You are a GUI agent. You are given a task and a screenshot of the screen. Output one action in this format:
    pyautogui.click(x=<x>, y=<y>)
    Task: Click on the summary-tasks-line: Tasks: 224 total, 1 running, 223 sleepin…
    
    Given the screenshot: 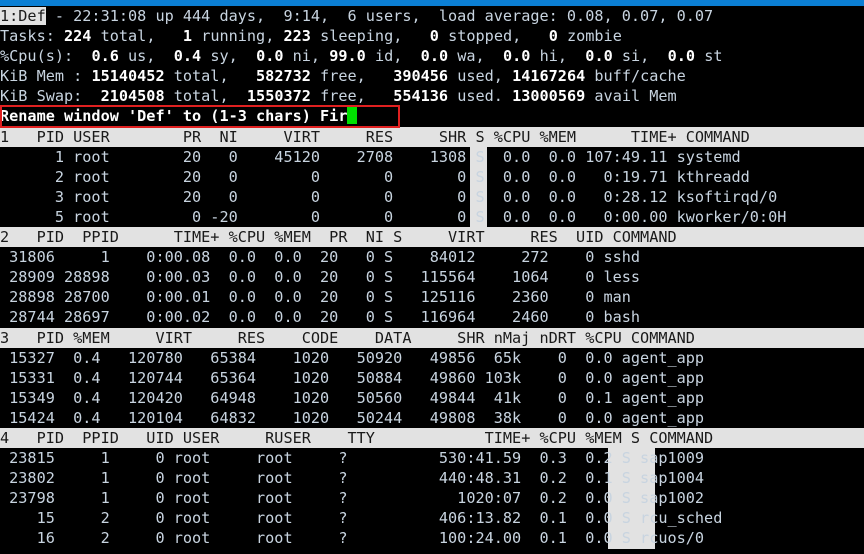 What is the action you would take?
    pyautogui.click(x=311, y=36)
    